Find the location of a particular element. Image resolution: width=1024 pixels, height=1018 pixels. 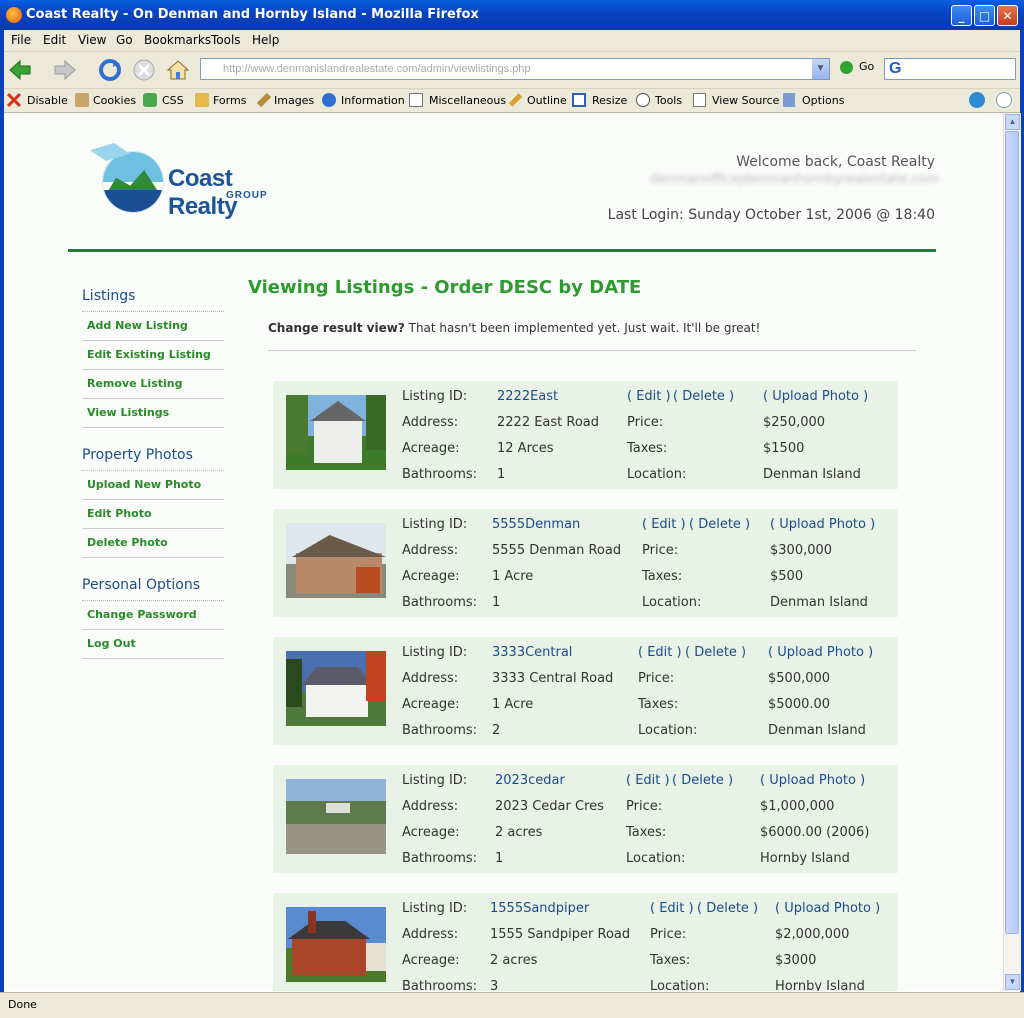

scrollbar-thumb is located at coordinates (1012, 532).